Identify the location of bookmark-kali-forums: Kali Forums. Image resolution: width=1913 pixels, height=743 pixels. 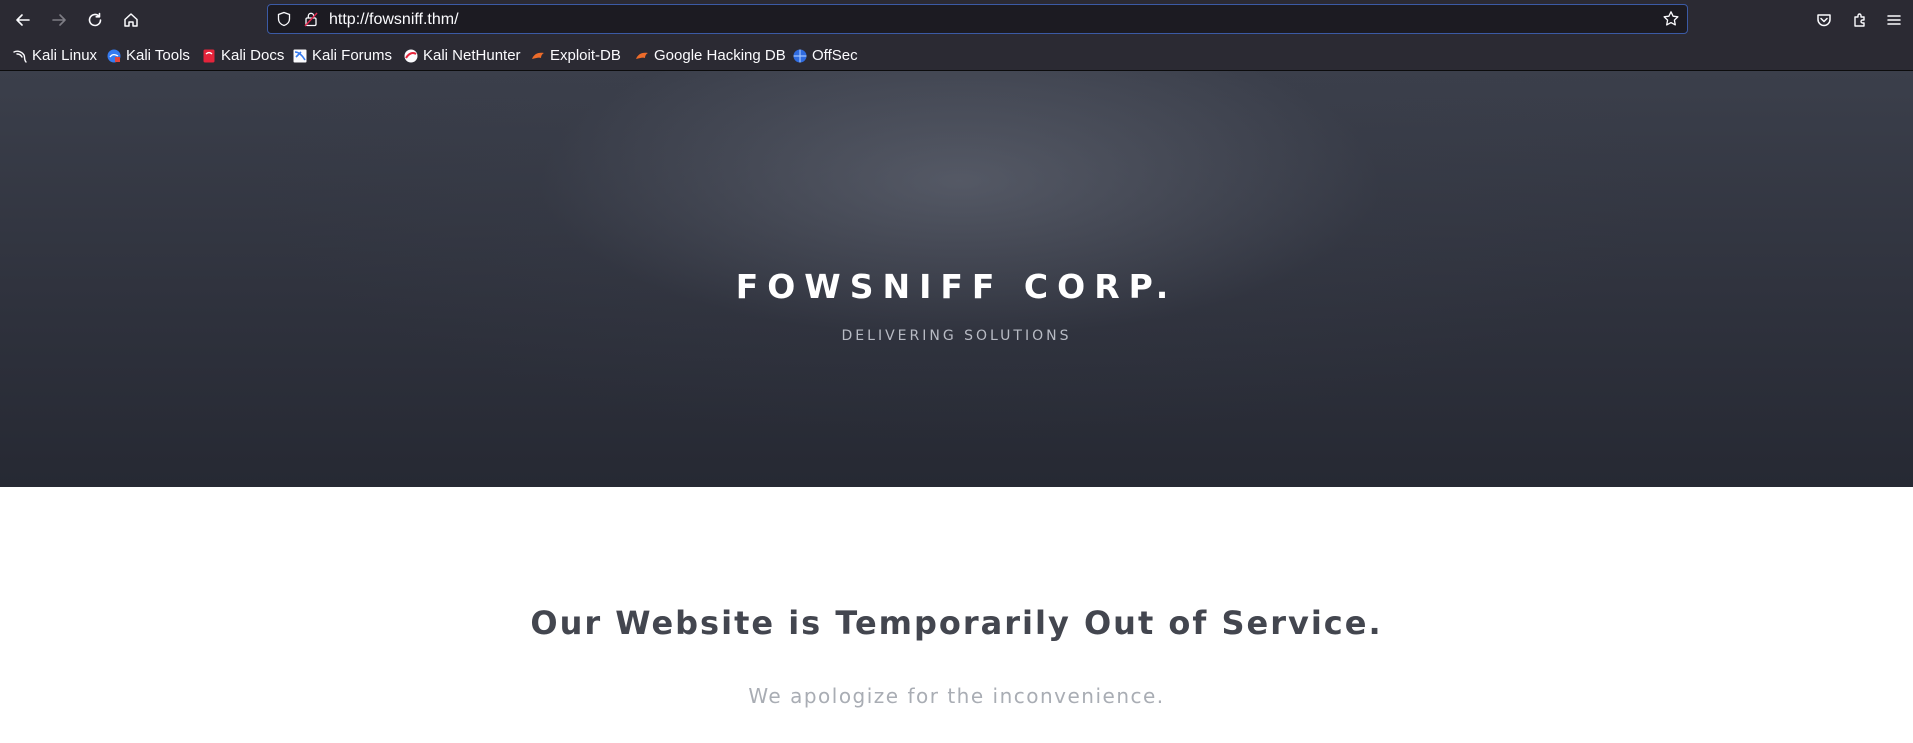
(342, 55).